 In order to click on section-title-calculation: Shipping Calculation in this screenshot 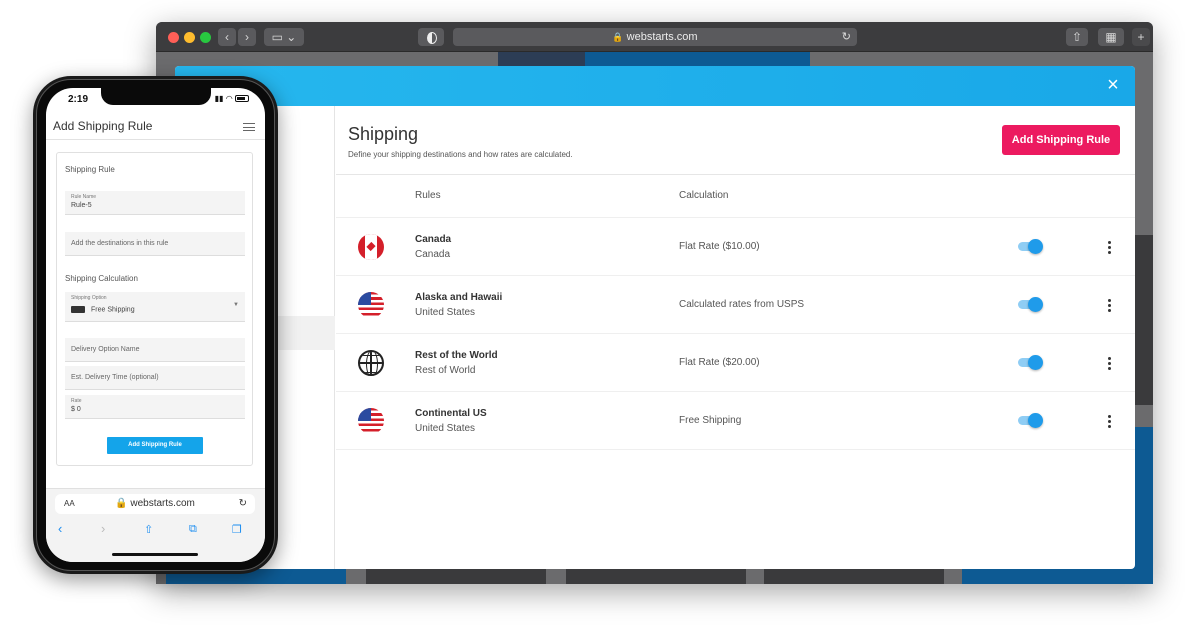, I will do `click(101, 278)`.